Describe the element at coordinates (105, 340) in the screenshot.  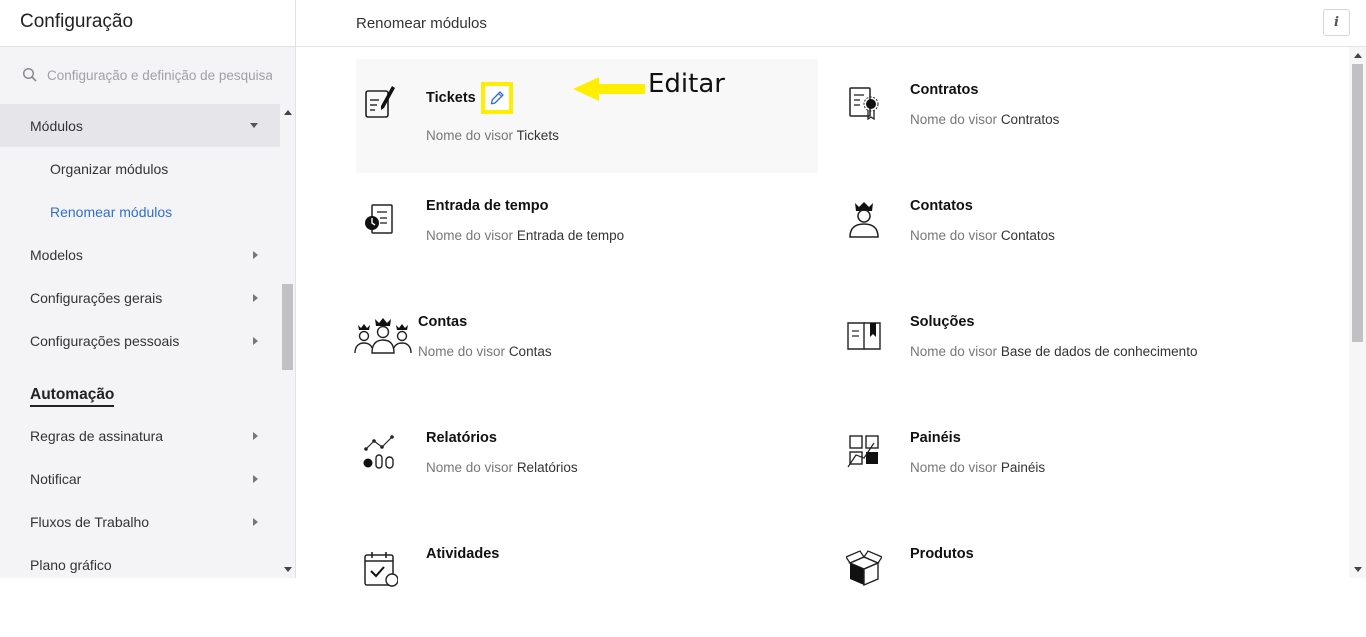
I see `sidebar-item-label: Configurações pessoais` at that location.